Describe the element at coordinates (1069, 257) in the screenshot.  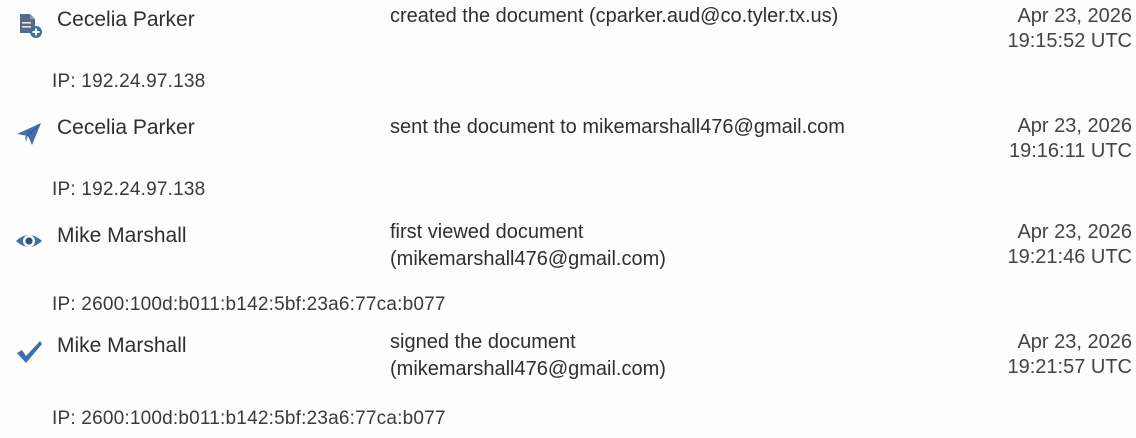
I see `timestamp-time: 19:21:46 UTC` at that location.